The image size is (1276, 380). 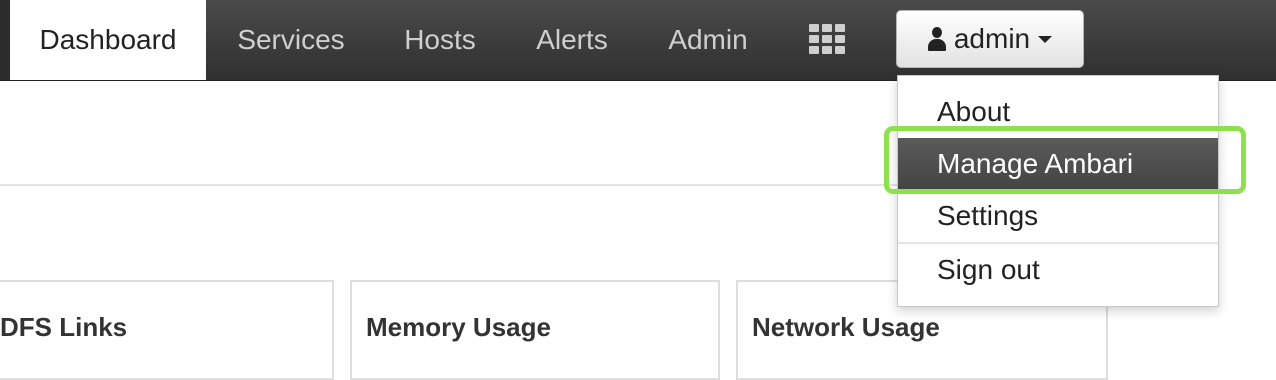 What do you see at coordinates (1058, 216) in the screenshot?
I see `menu-item-settings: Settings` at bounding box center [1058, 216].